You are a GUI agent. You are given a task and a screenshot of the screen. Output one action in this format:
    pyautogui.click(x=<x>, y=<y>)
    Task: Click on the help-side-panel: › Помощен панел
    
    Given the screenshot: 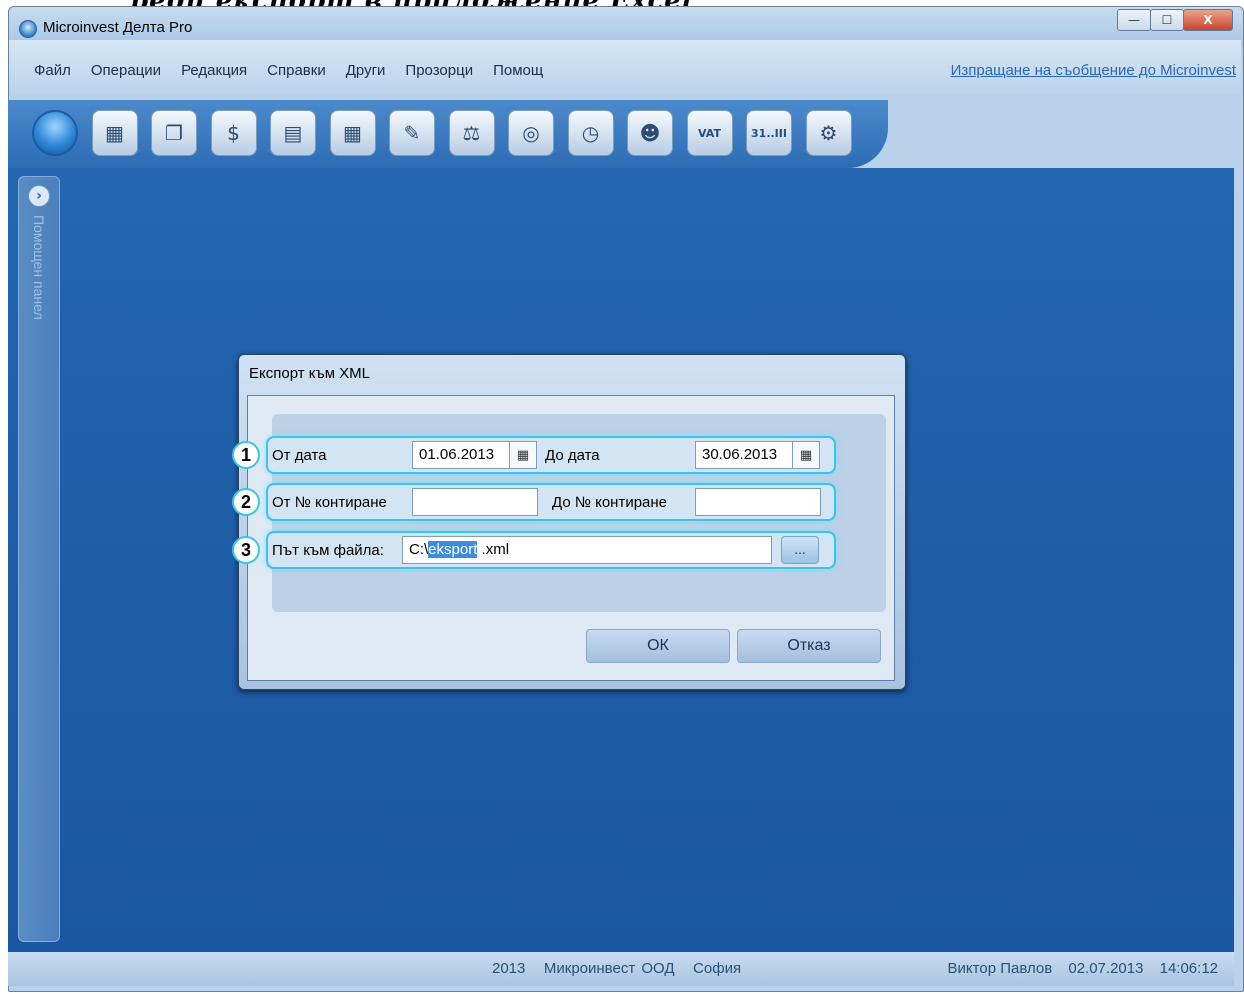 What is the action you would take?
    pyautogui.click(x=39, y=559)
    